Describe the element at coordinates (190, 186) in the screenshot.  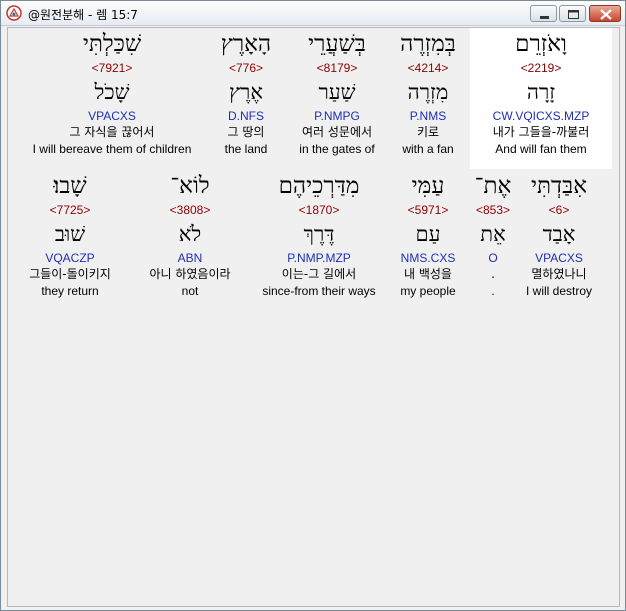
I see `hebrew-word: לוֹא־` at that location.